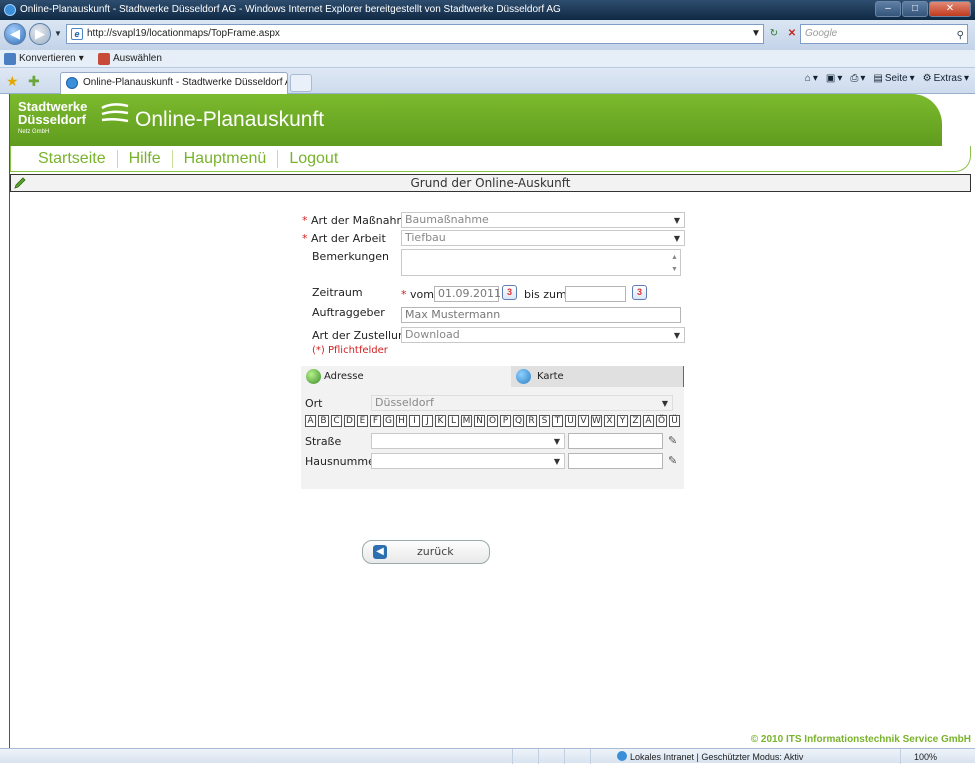  I want to click on letter-oe: Ö, so click(661, 421).